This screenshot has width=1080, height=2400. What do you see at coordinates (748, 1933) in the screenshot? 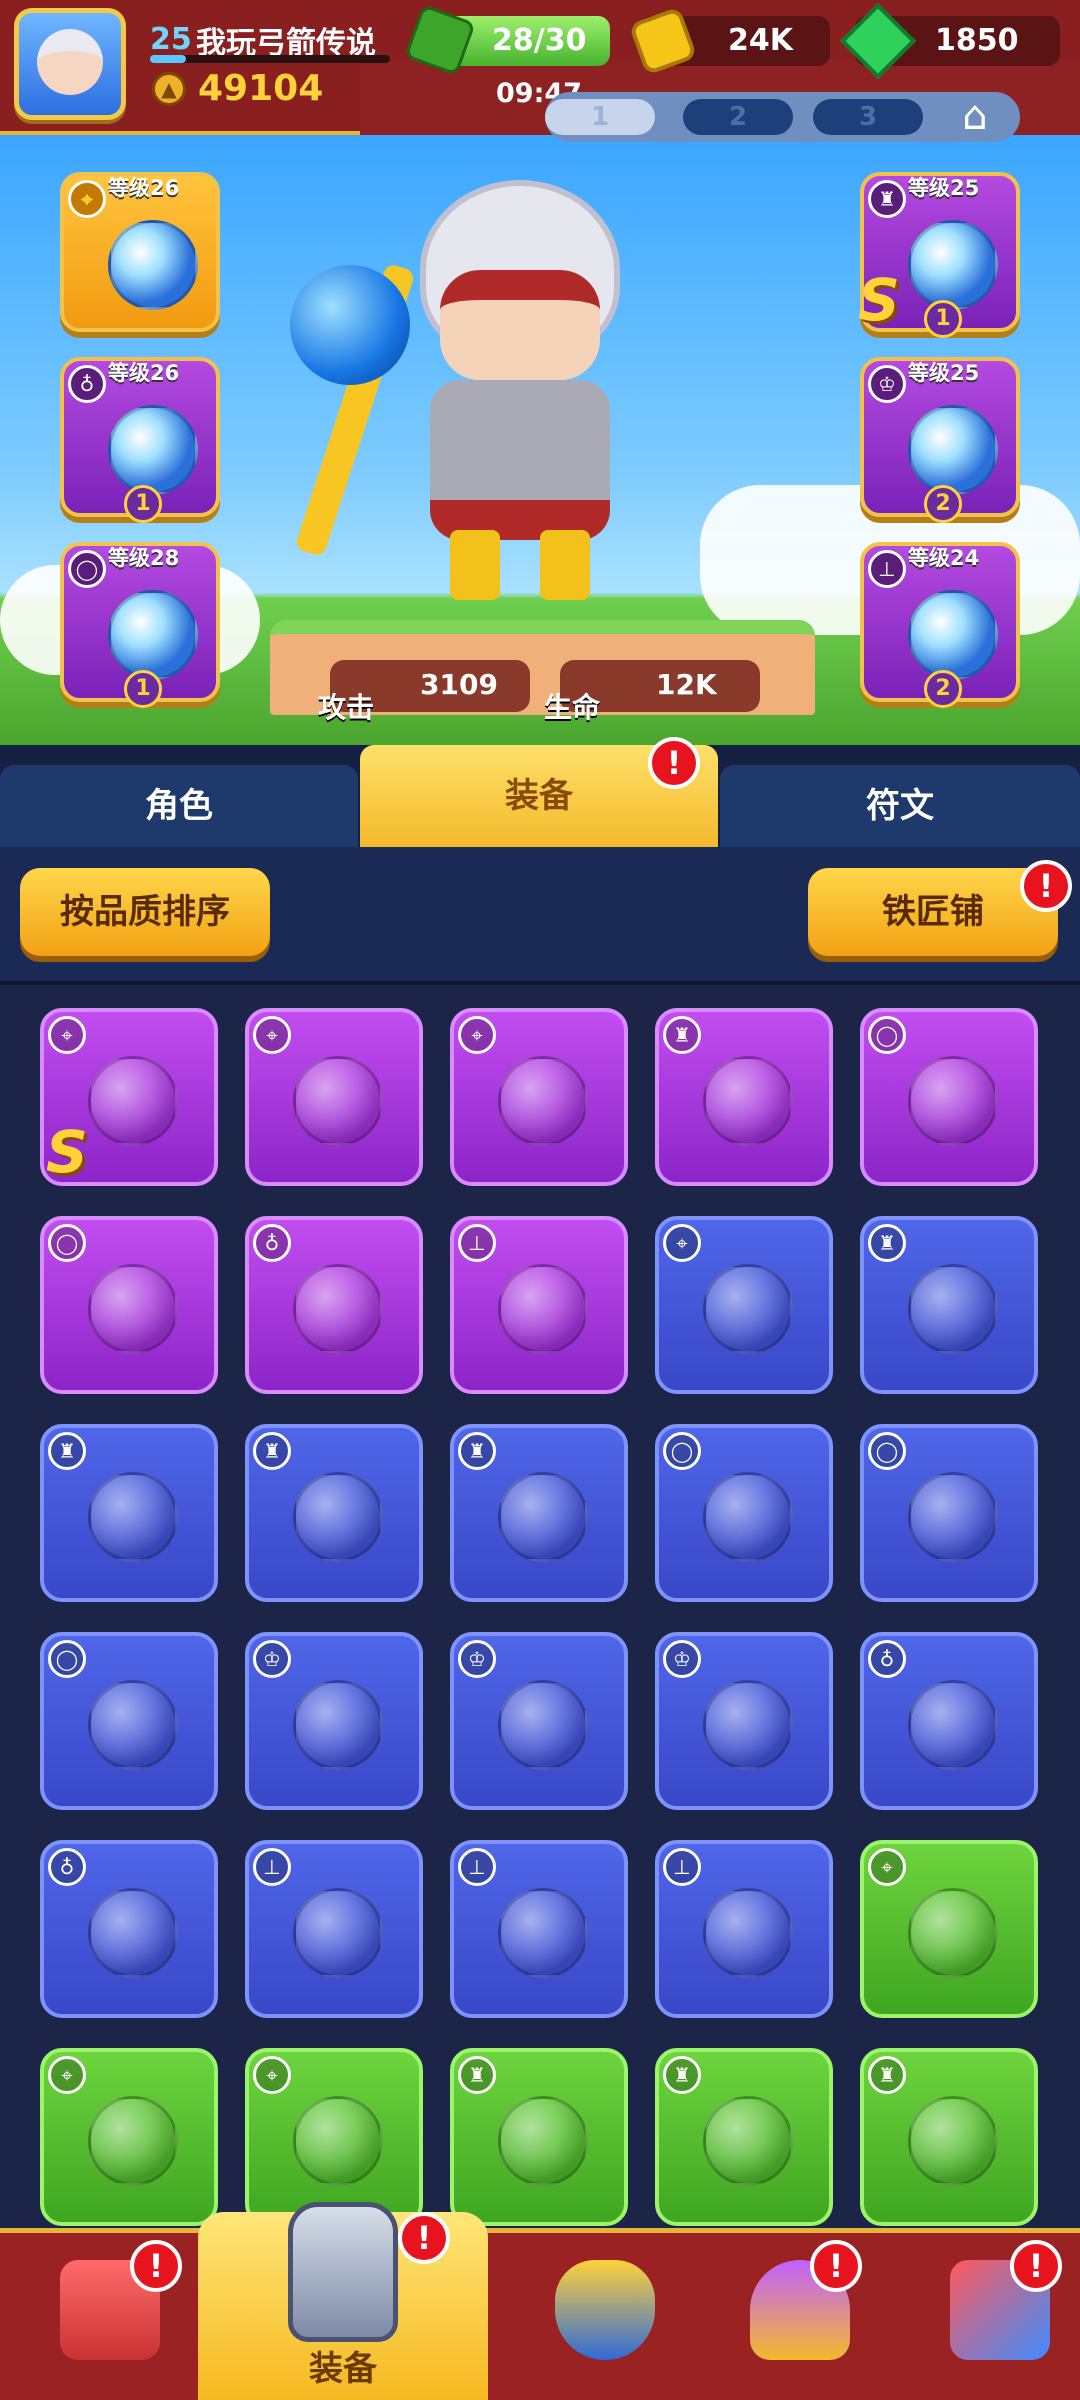
I see `jade-boots-icon` at bounding box center [748, 1933].